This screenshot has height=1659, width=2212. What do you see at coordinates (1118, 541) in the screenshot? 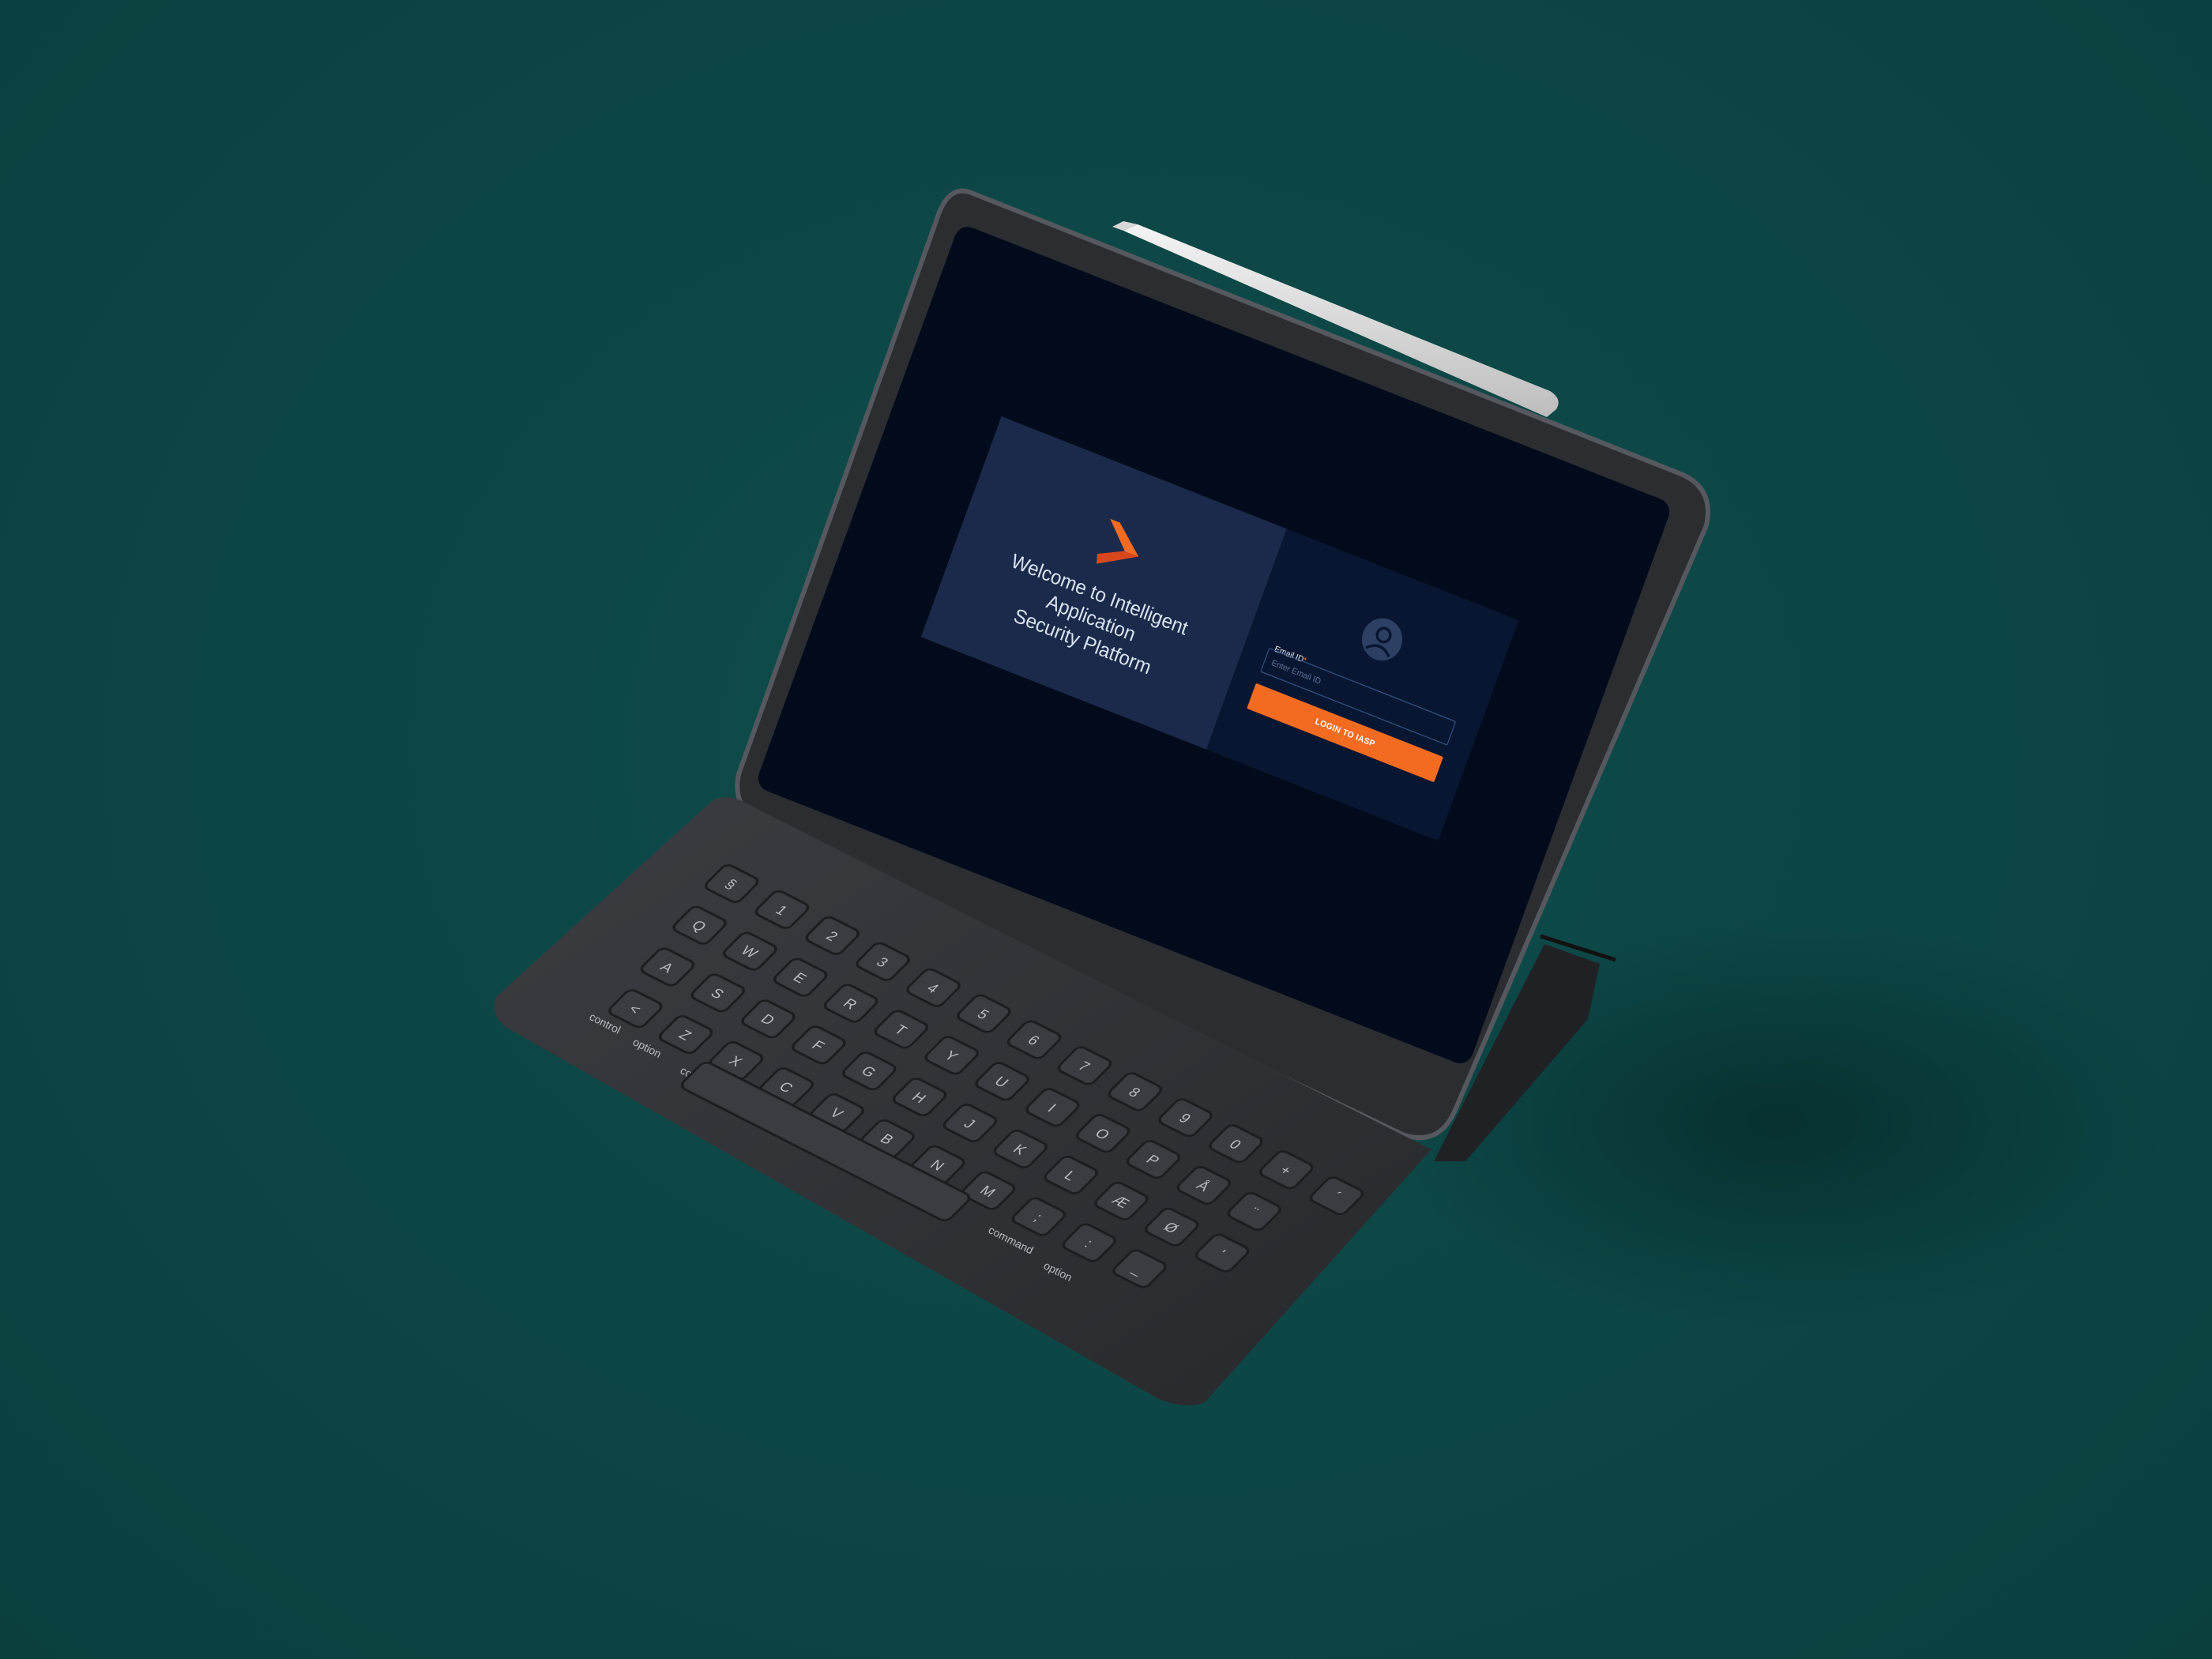
I see `brand-chevron-logo-icon` at bounding box center [1118, 541].